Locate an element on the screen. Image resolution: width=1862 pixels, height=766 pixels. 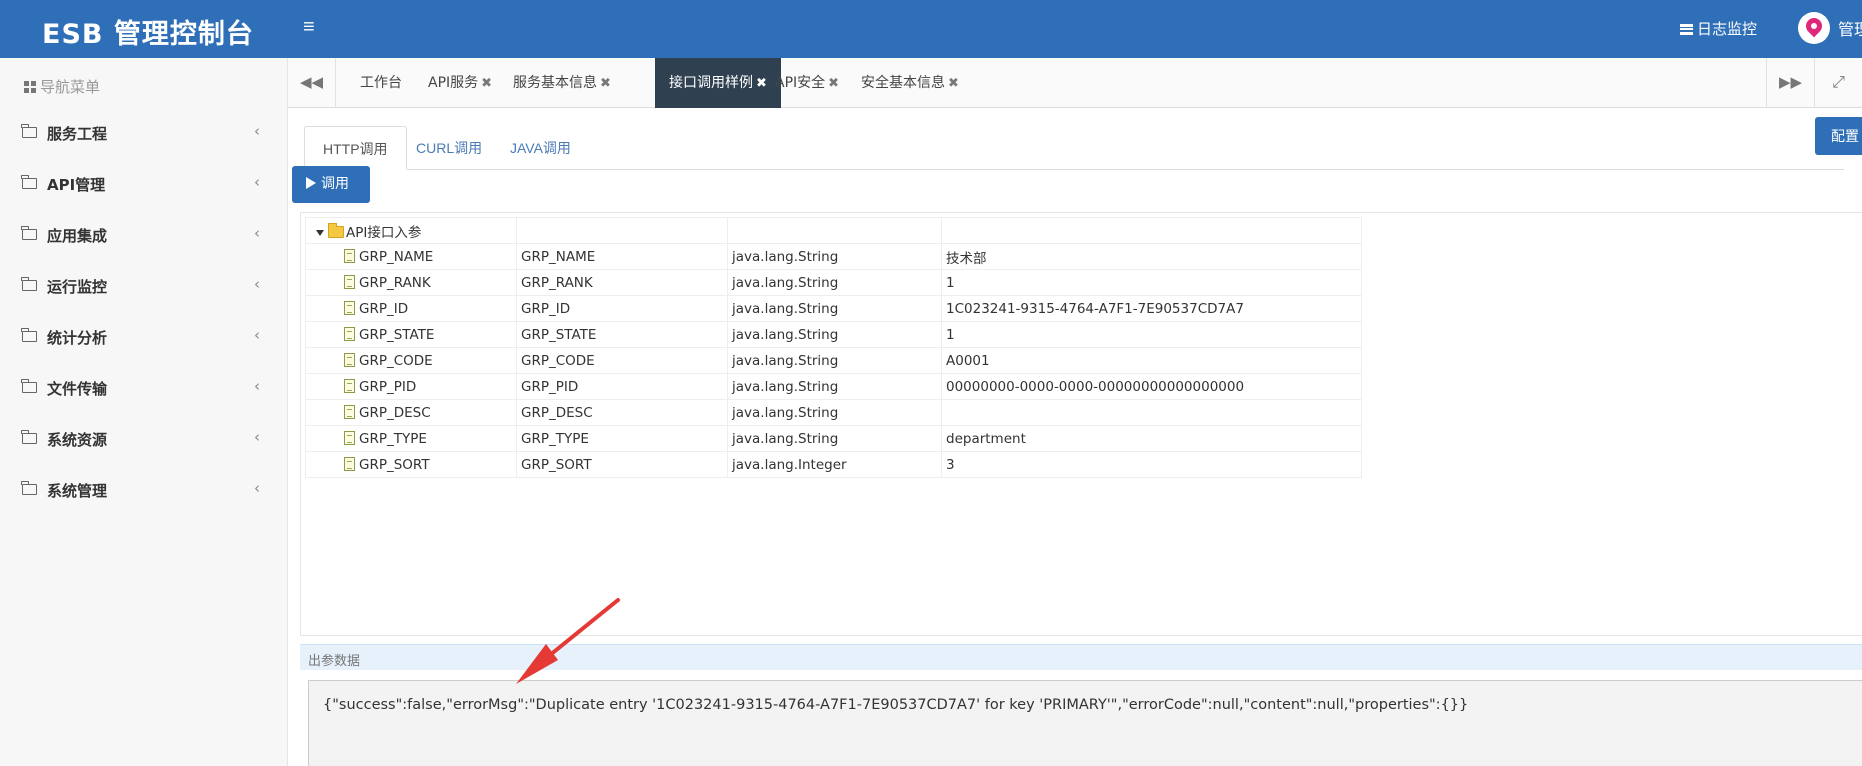
tab: 工作台 is located at coordinates (381, 83).